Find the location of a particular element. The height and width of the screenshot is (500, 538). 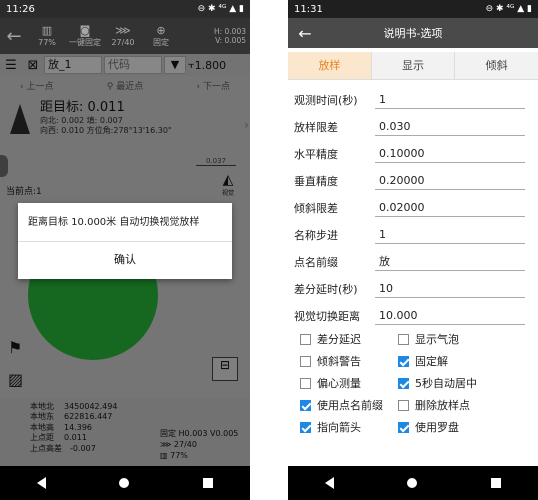

status-bar: 11:26 ⊖ ✱ ⁴ᴳ ▲ ▮ is located at coordinates (125, 9).